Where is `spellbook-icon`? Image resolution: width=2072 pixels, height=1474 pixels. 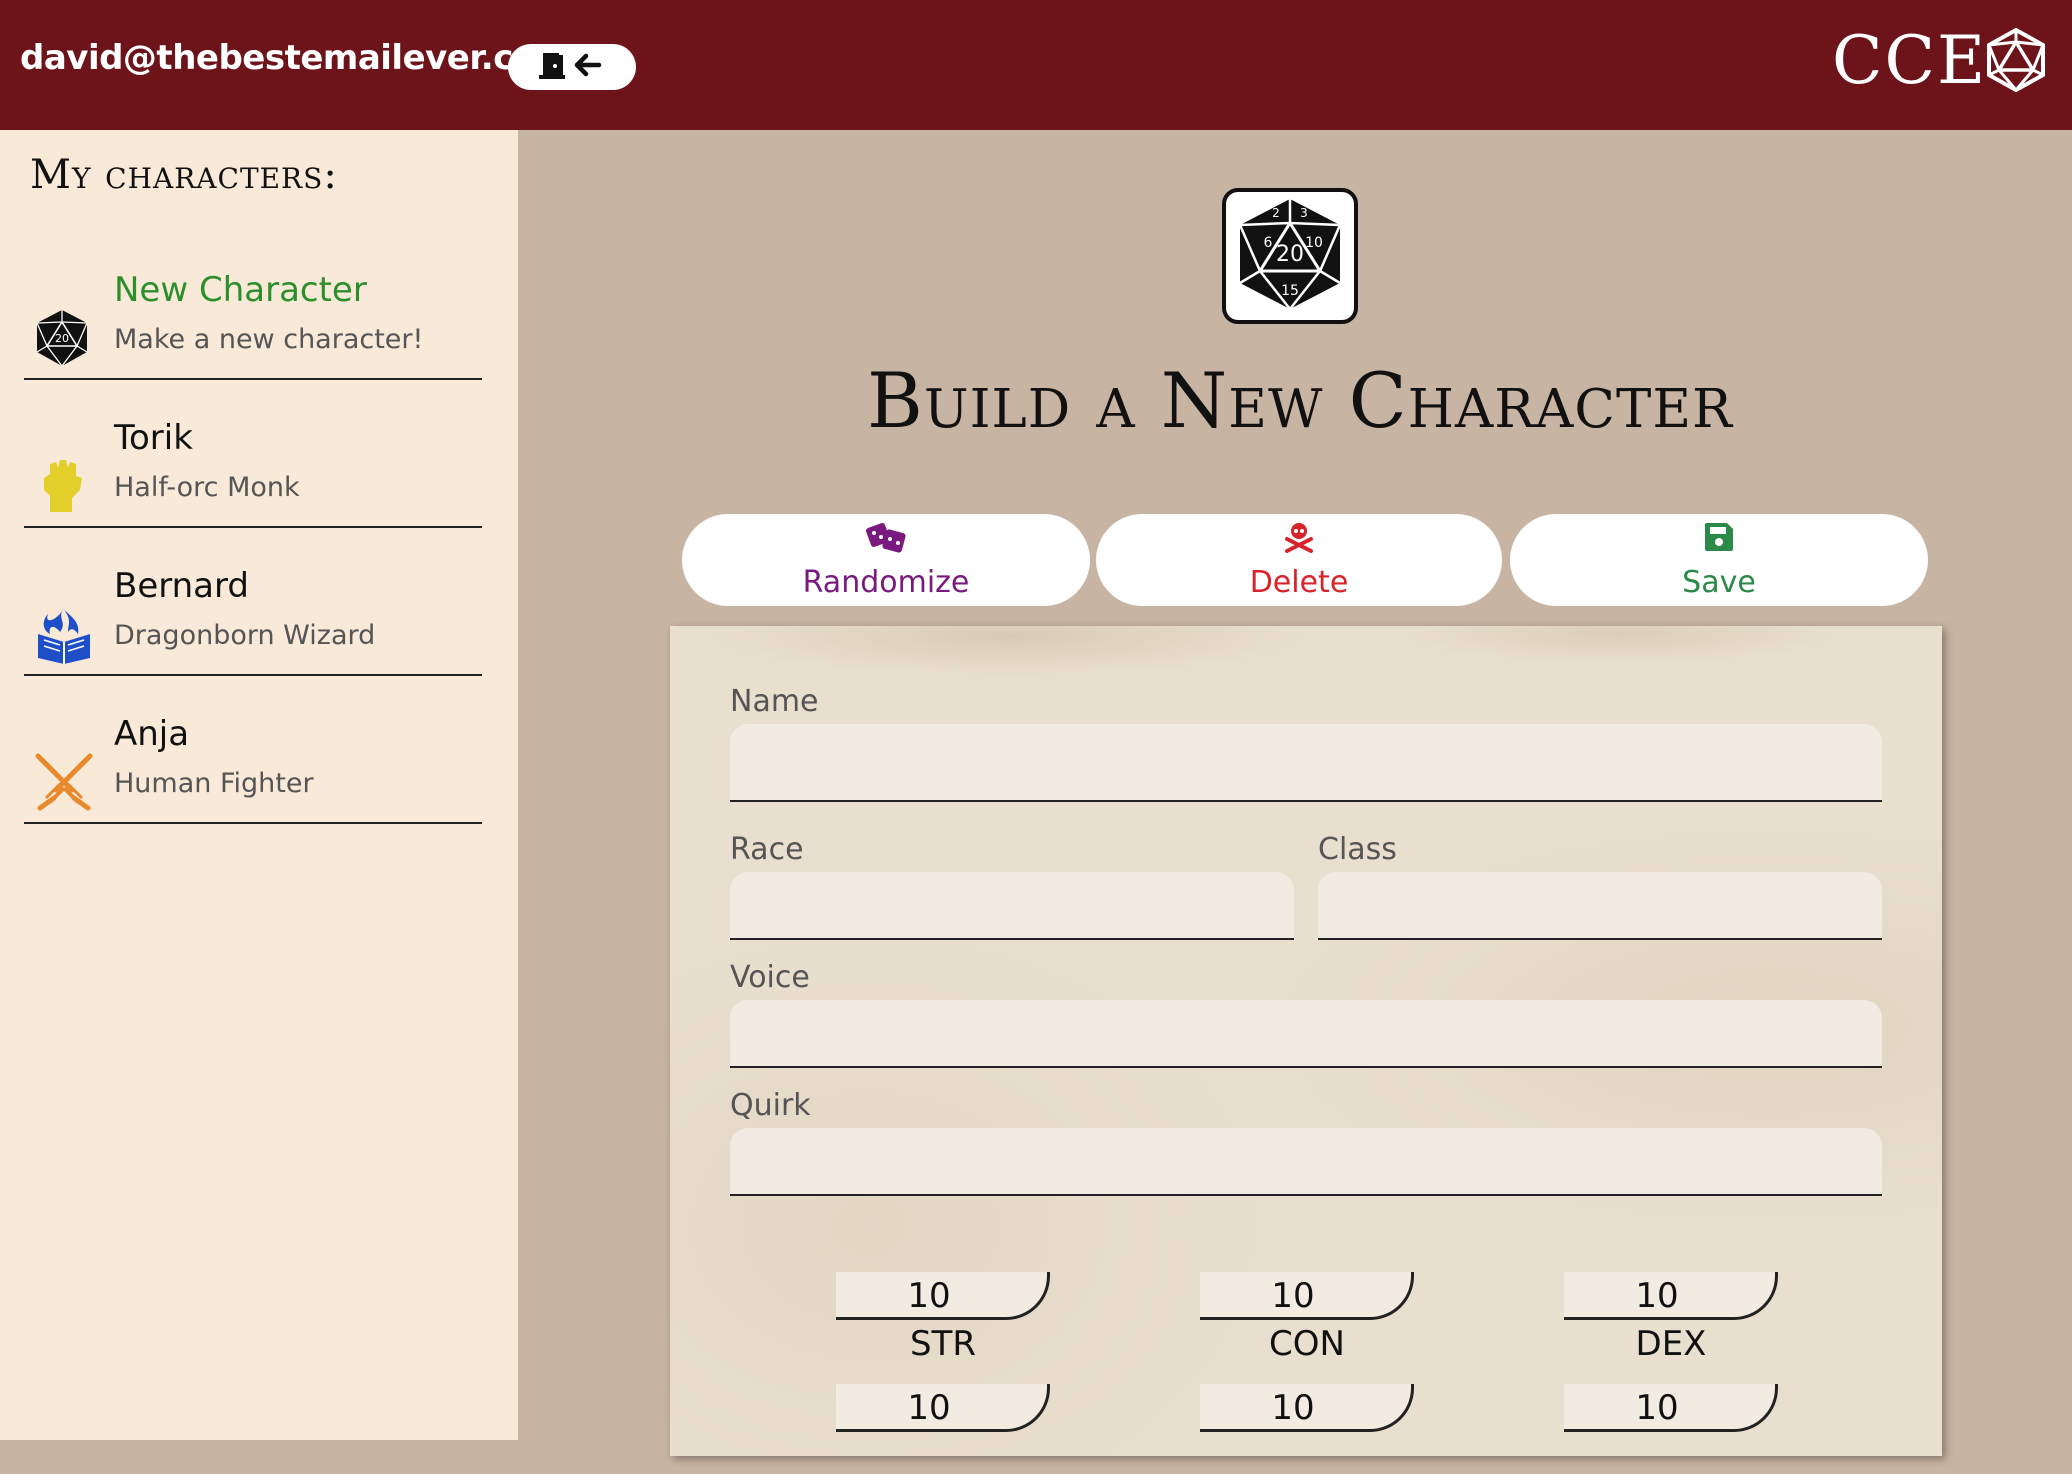 spellbook-icon is located at coordinates (62, 634).